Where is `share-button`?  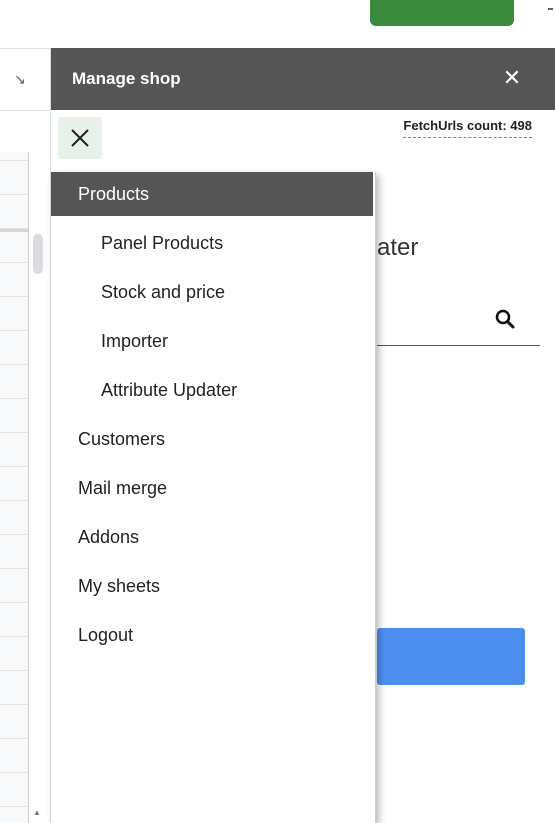
share-button is located at coordinates (442, 13).